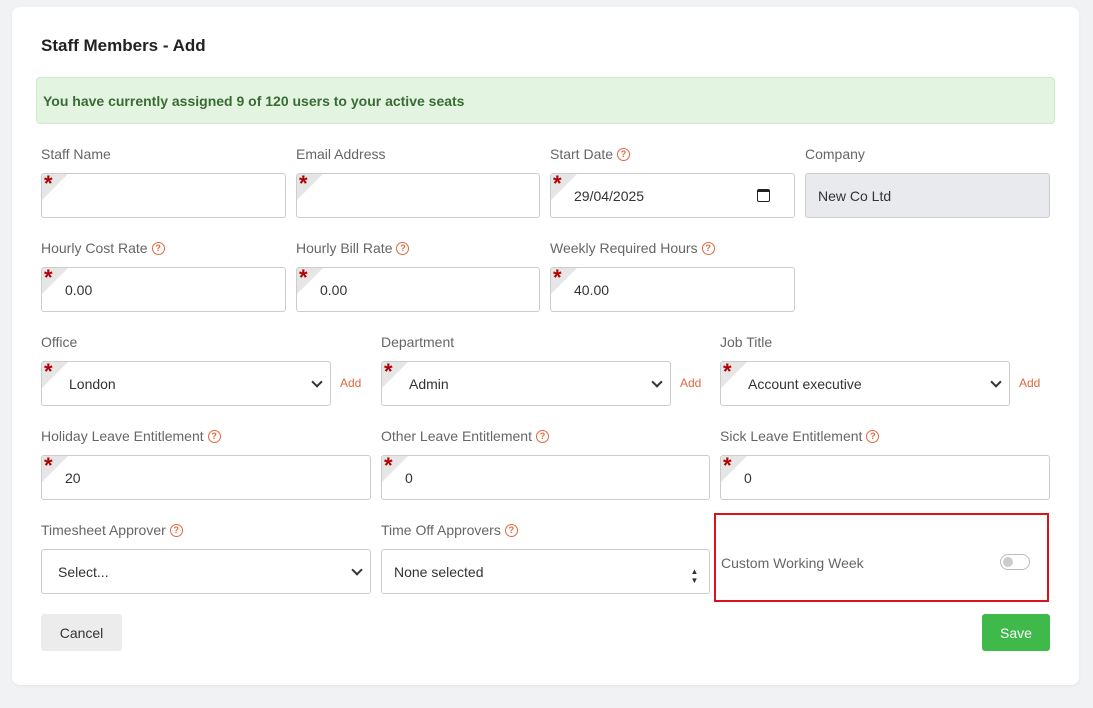 The height and width of the screenshot is (708, 1093). What do you see at coordinates (103, 248) in the screenshot?
I see `hourly-cost-label: Hourly Cost Rate?` at bounding box center [103, 248].